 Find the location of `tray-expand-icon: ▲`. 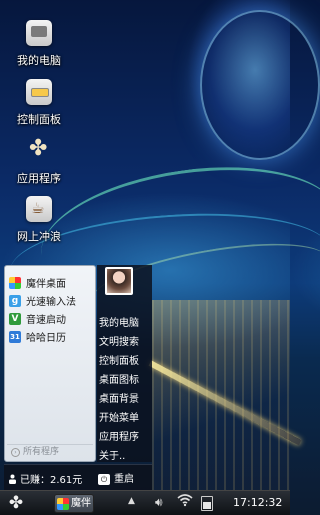

tray-expand-icon: ▲ is located at coordinates (131, 501).